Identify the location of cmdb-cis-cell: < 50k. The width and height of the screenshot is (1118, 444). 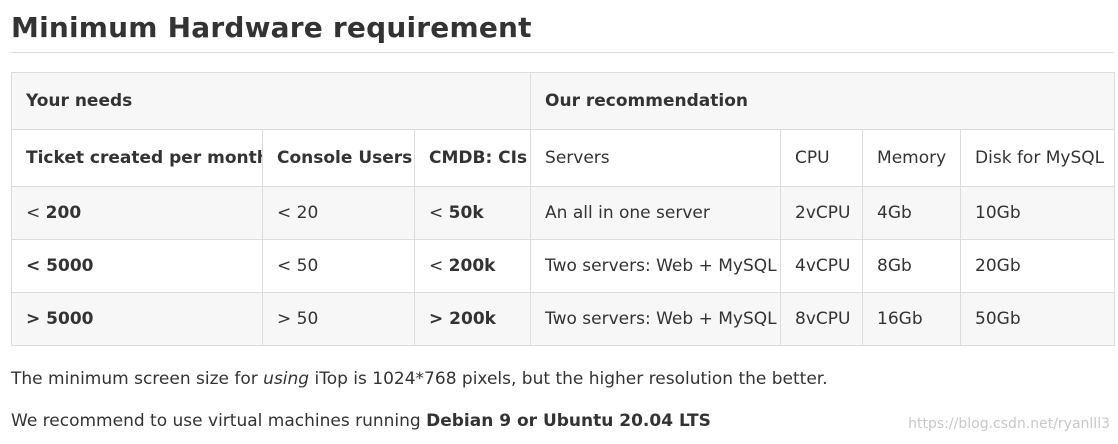
(472, 213).